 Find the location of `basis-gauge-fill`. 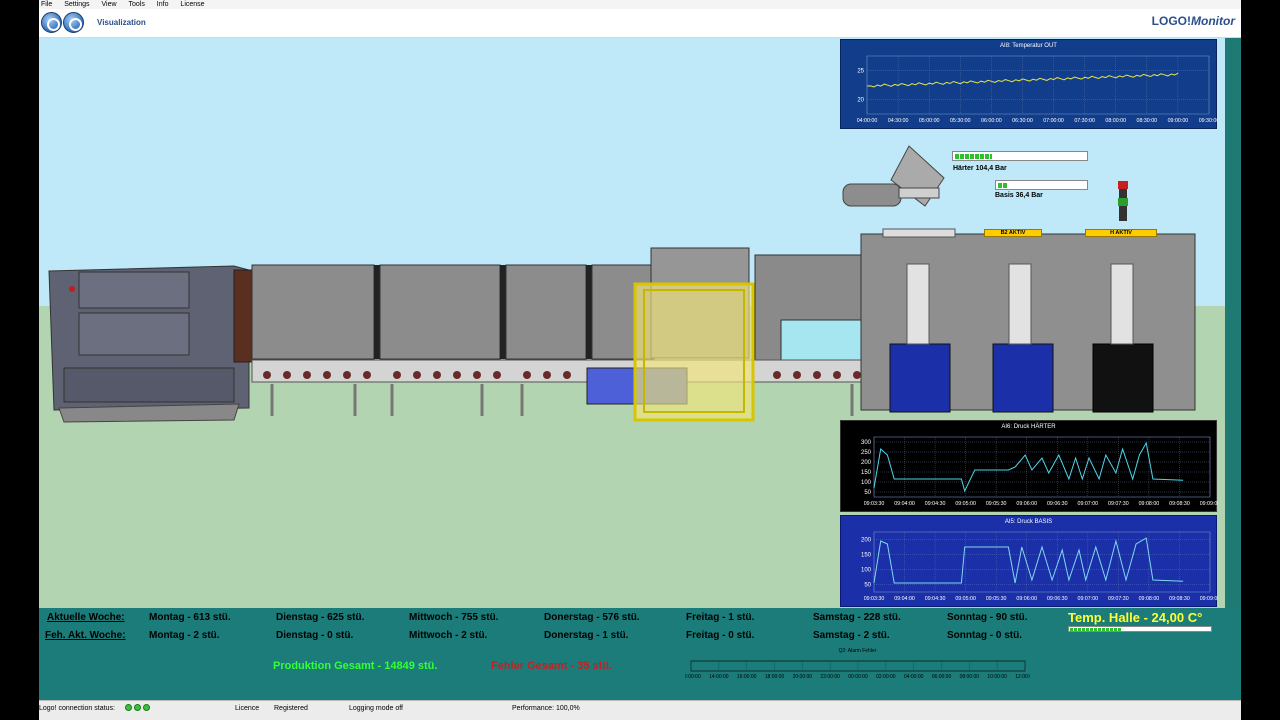

basis-gauge-fill is located at coordinates (1002, 185).